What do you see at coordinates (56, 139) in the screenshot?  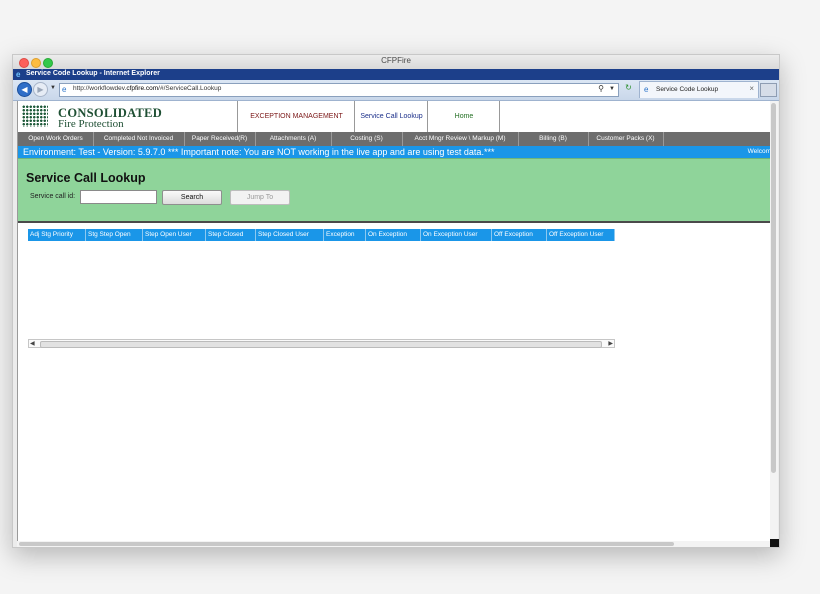 I see `menu-item-open-work-orders: Open Work Orders` at bounding box center [56, 139].